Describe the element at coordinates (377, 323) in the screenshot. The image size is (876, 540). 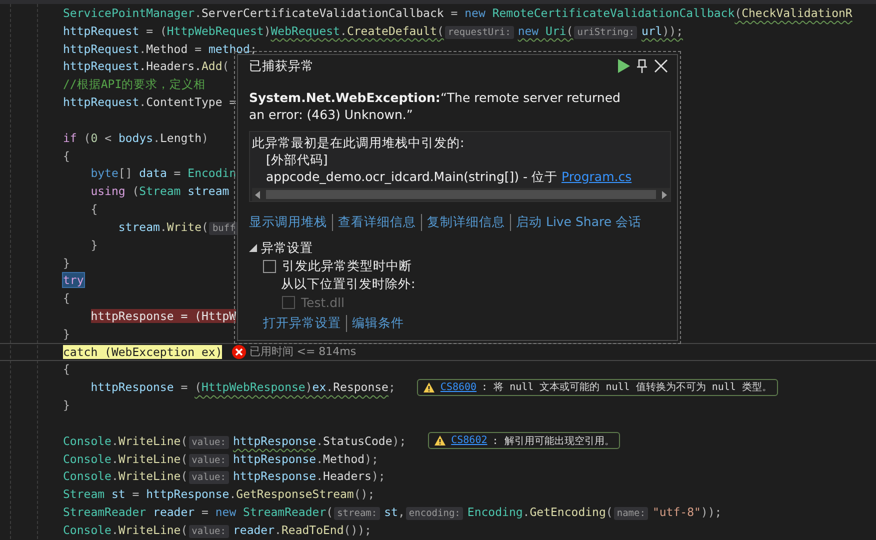
I see `settings-link: 编辑条件` at that location.